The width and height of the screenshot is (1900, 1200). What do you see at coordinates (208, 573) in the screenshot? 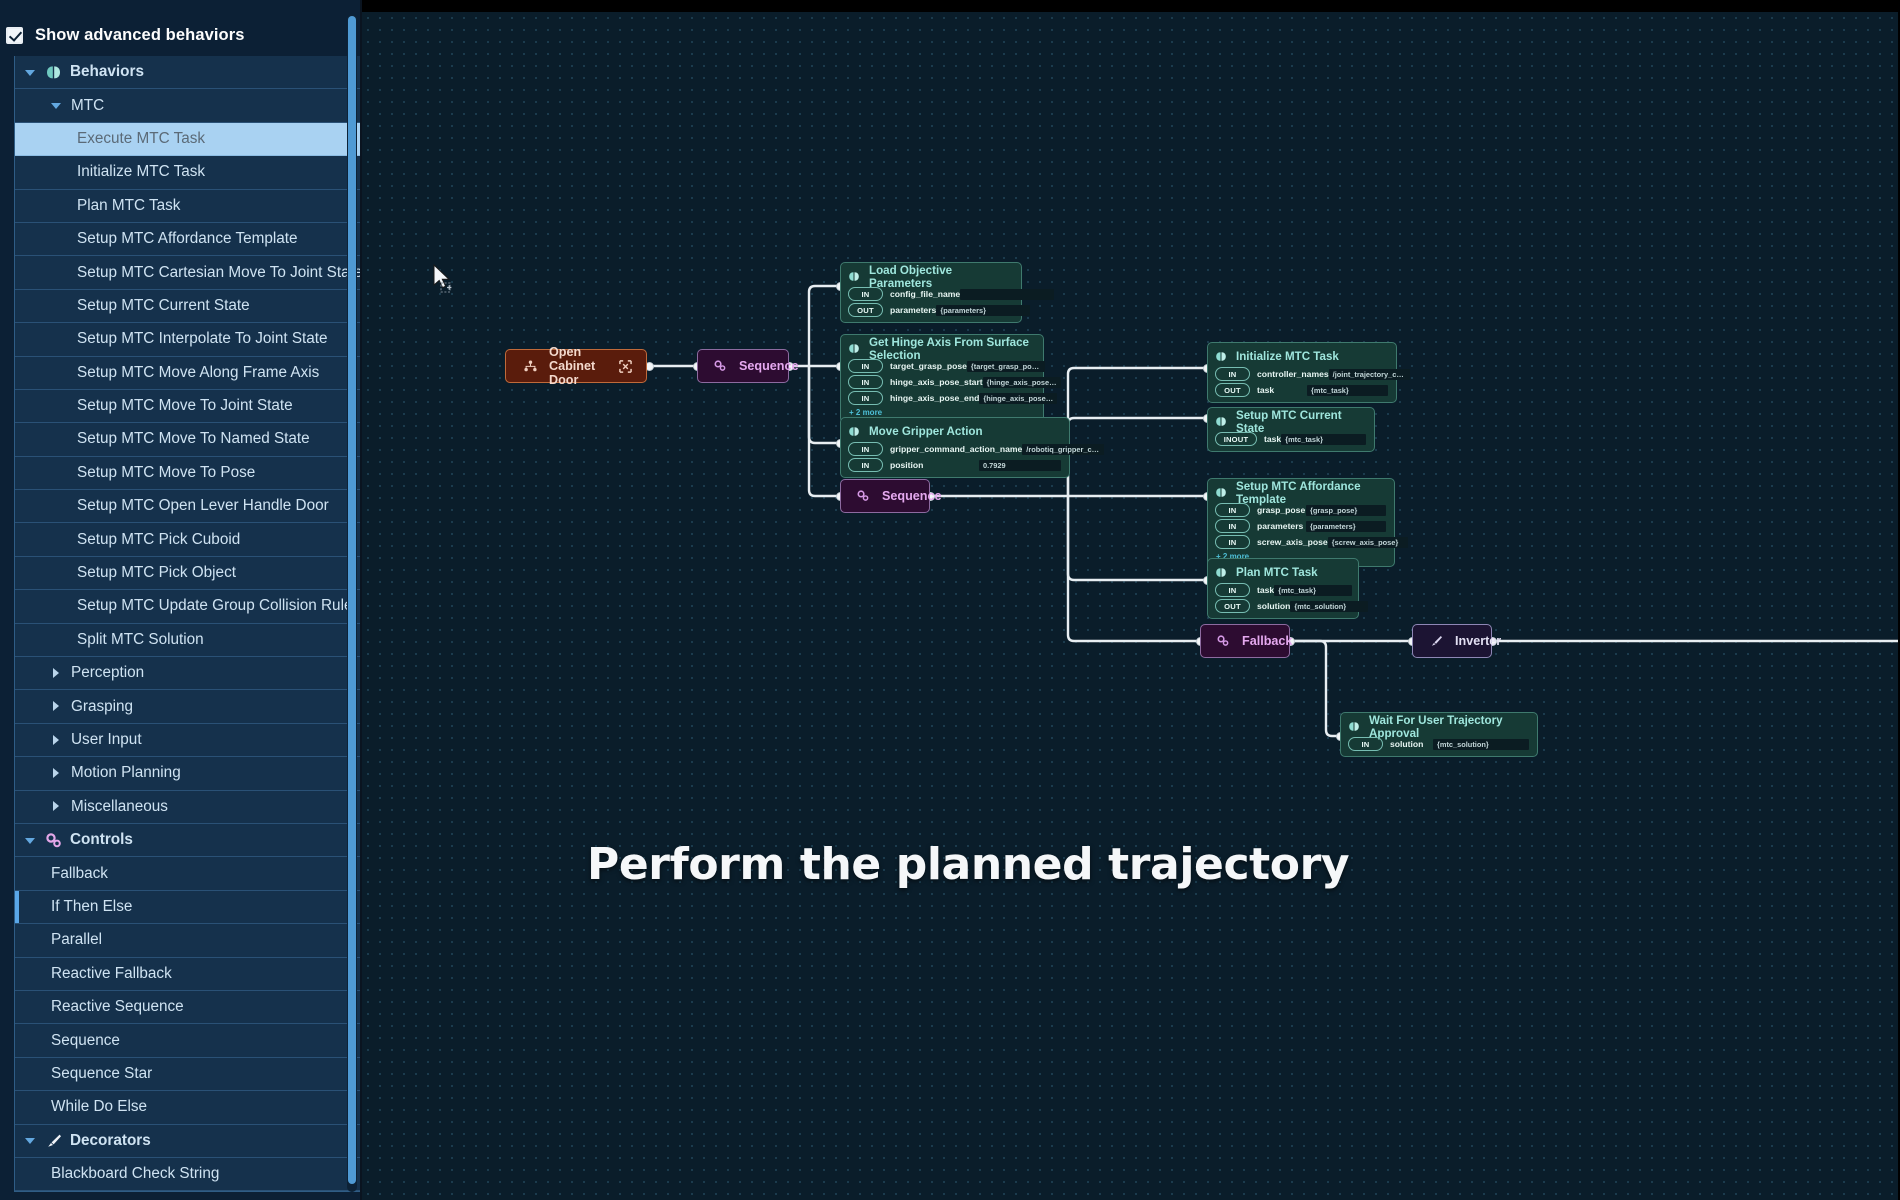
I see `sidebar-item-setup-mtc-pick-object: Setup MTC Pick Object` at bounding box center [208, 573].